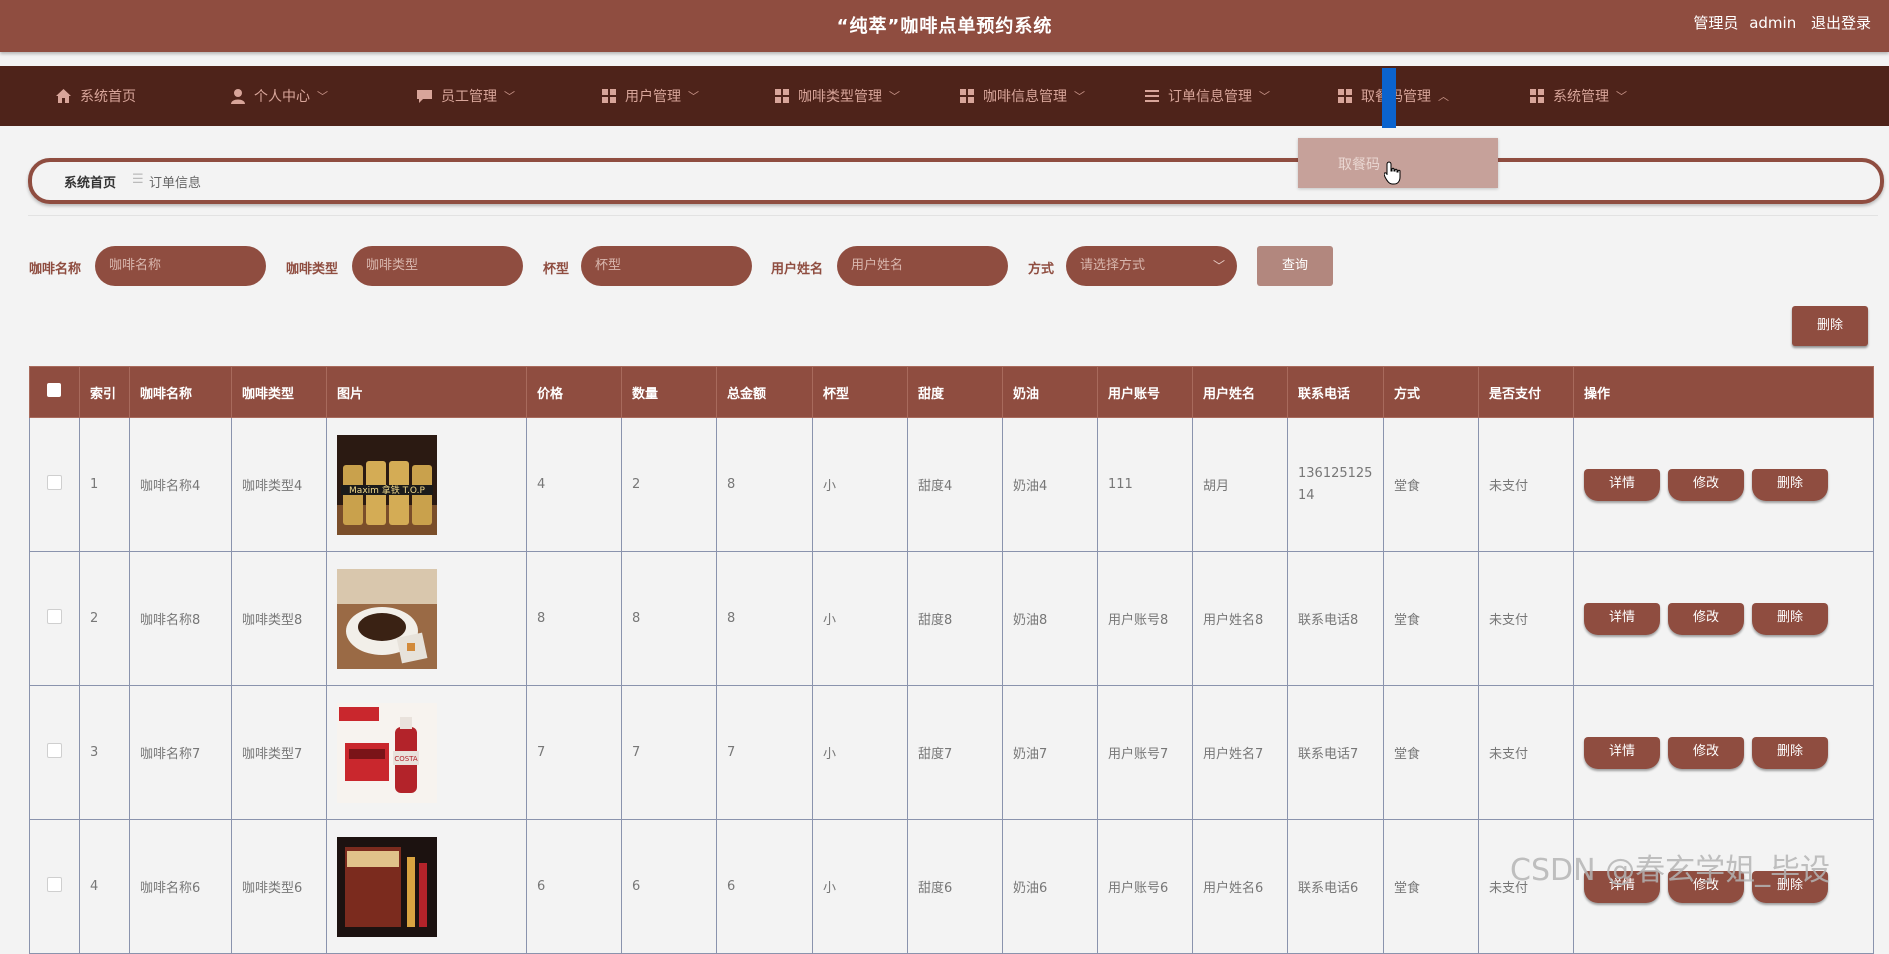 The height and width of the screenshot is (954, 1889). I want to click on cell-sweetness: 甜度6, so click(955, 886).